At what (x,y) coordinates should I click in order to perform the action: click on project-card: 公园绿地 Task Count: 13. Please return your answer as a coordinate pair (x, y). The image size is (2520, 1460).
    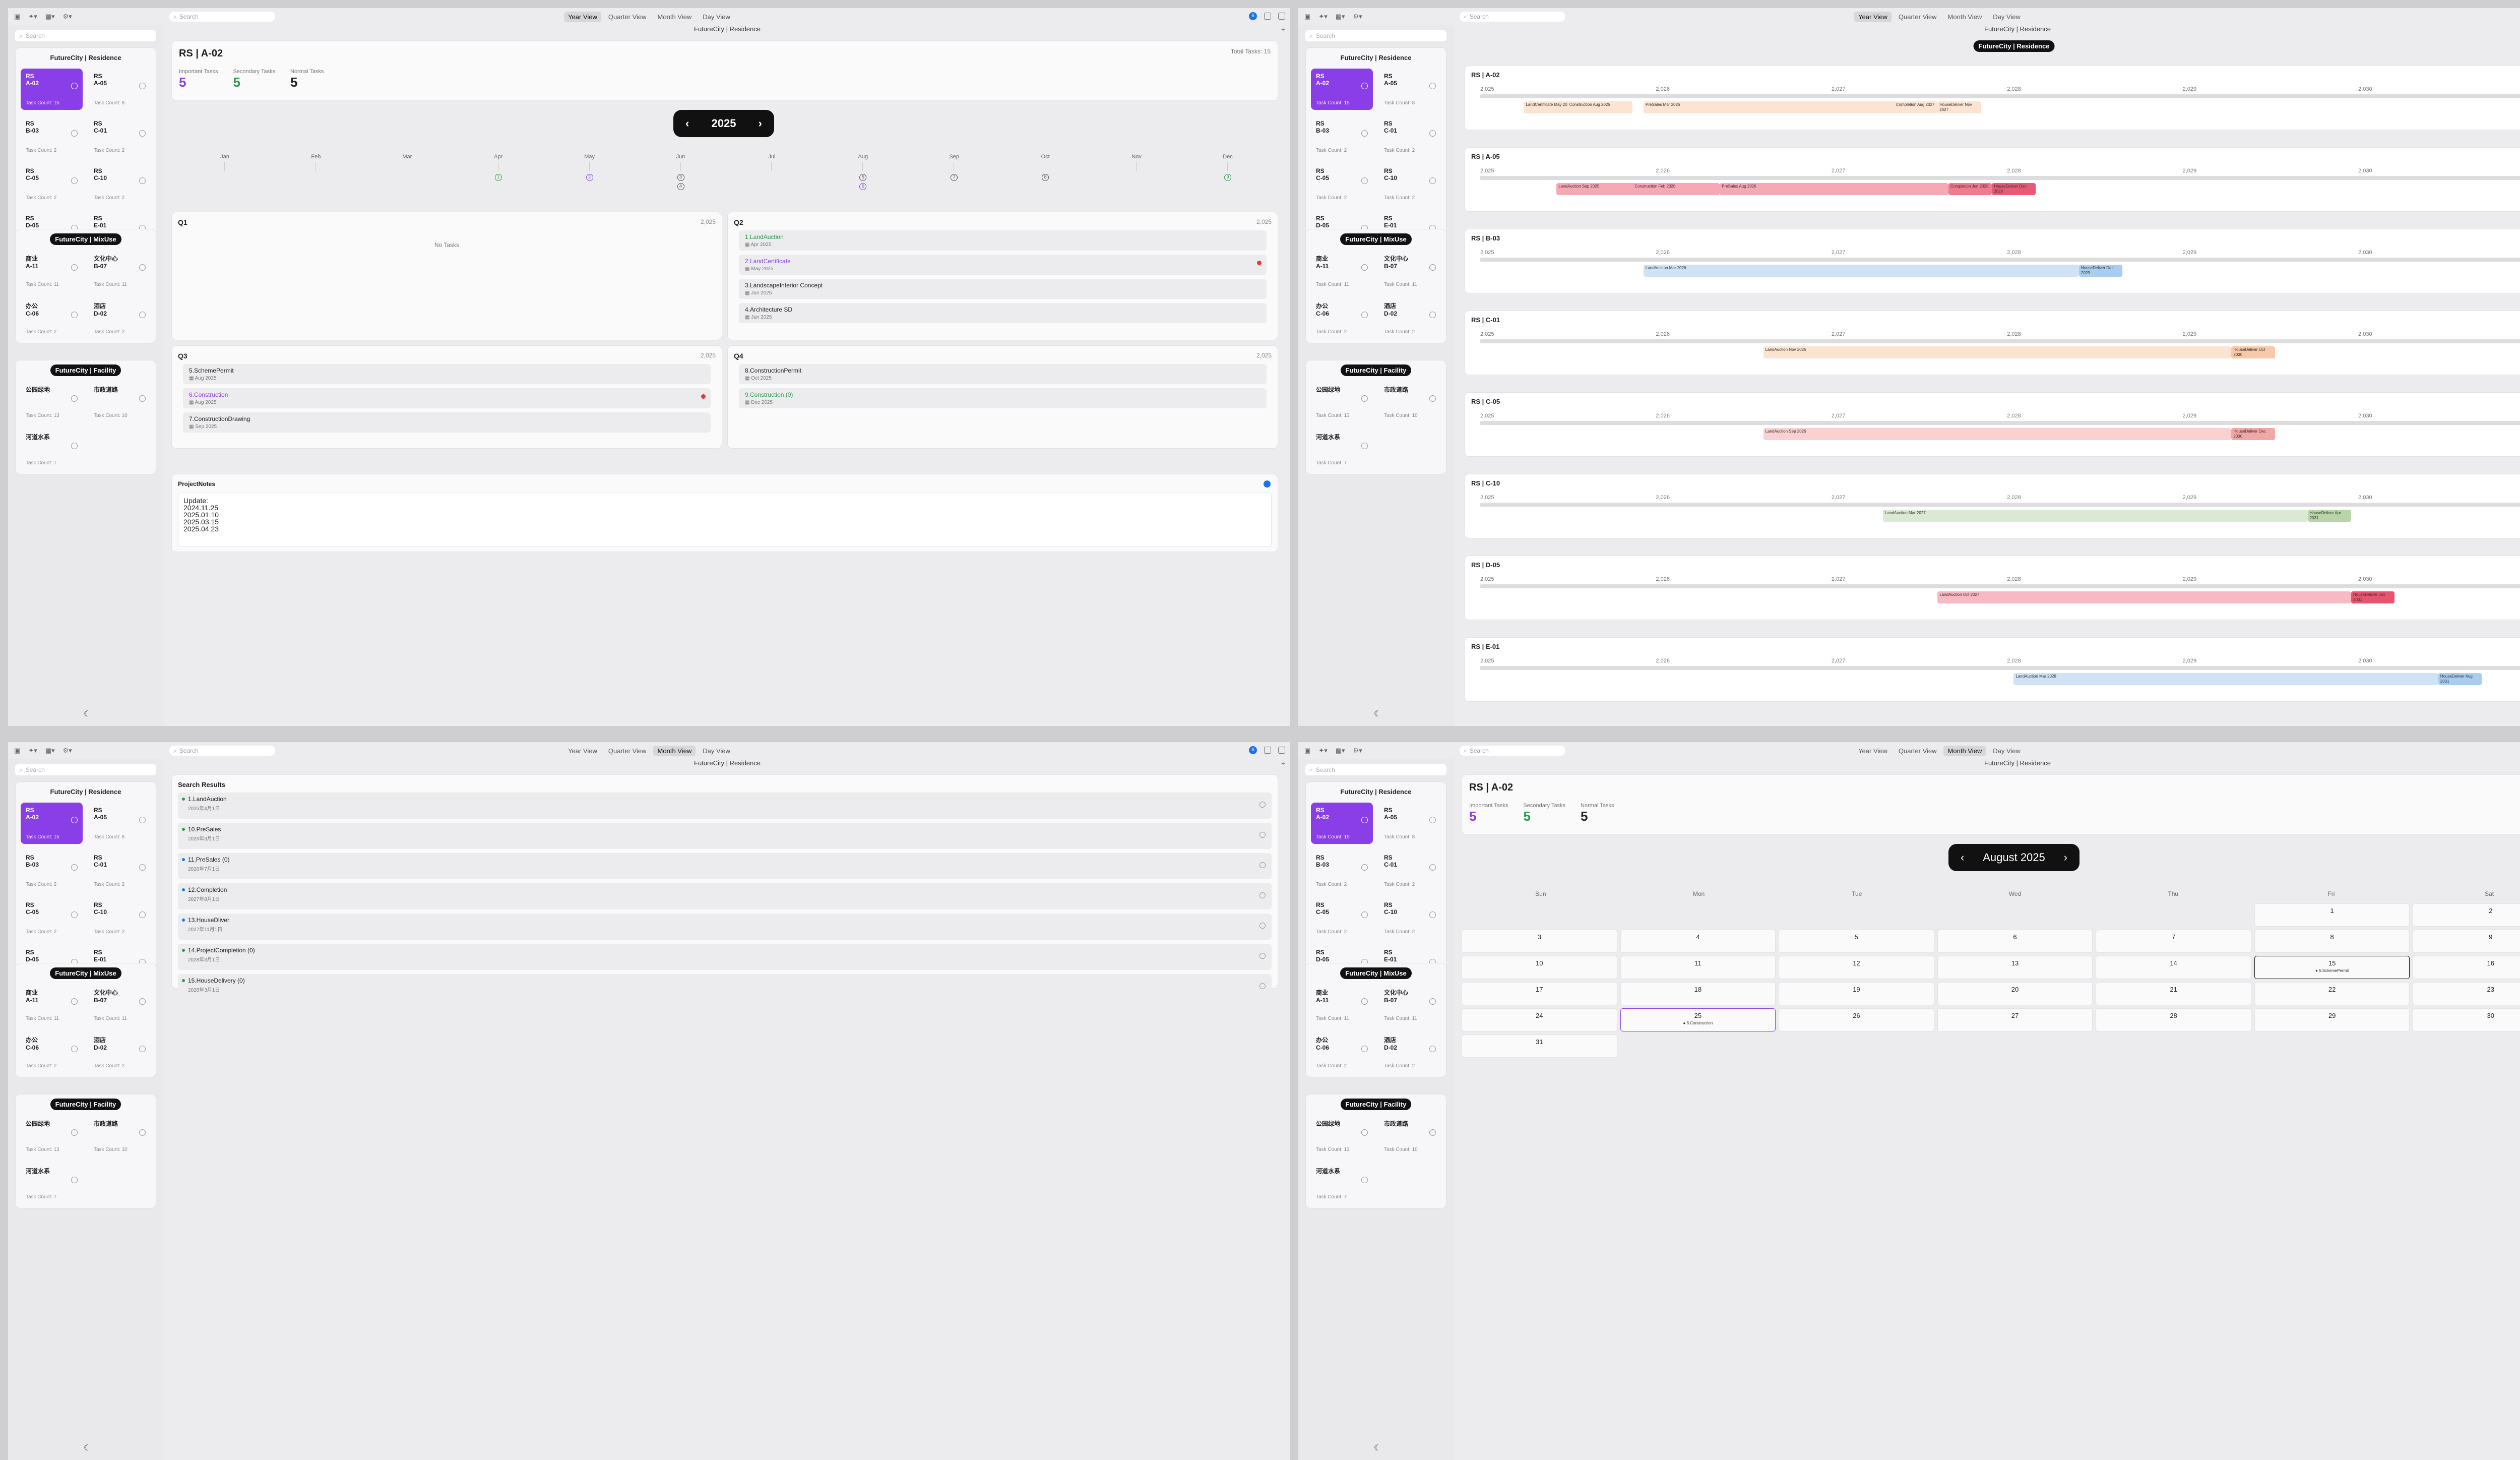
    Looking at the image, I should click on (1342, 1136).